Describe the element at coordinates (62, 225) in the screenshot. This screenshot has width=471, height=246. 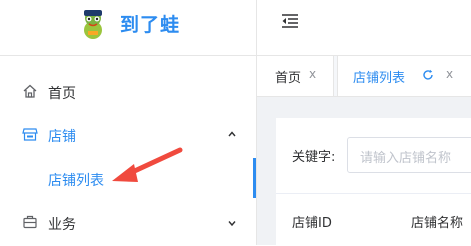
I see `sidebar-item-label: 业务` at that location.